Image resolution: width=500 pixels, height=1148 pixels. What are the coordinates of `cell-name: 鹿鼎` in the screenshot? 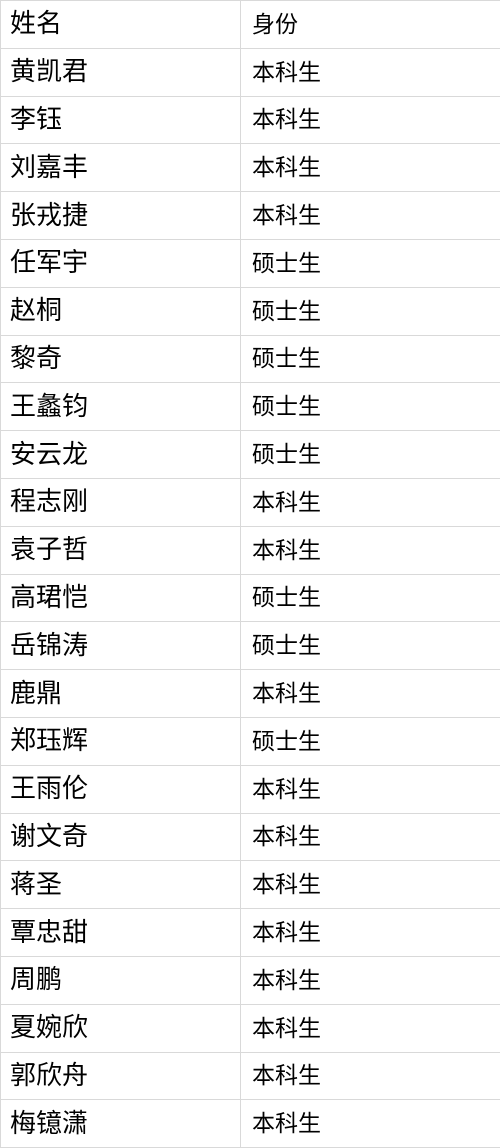 It's located at (120, 693).